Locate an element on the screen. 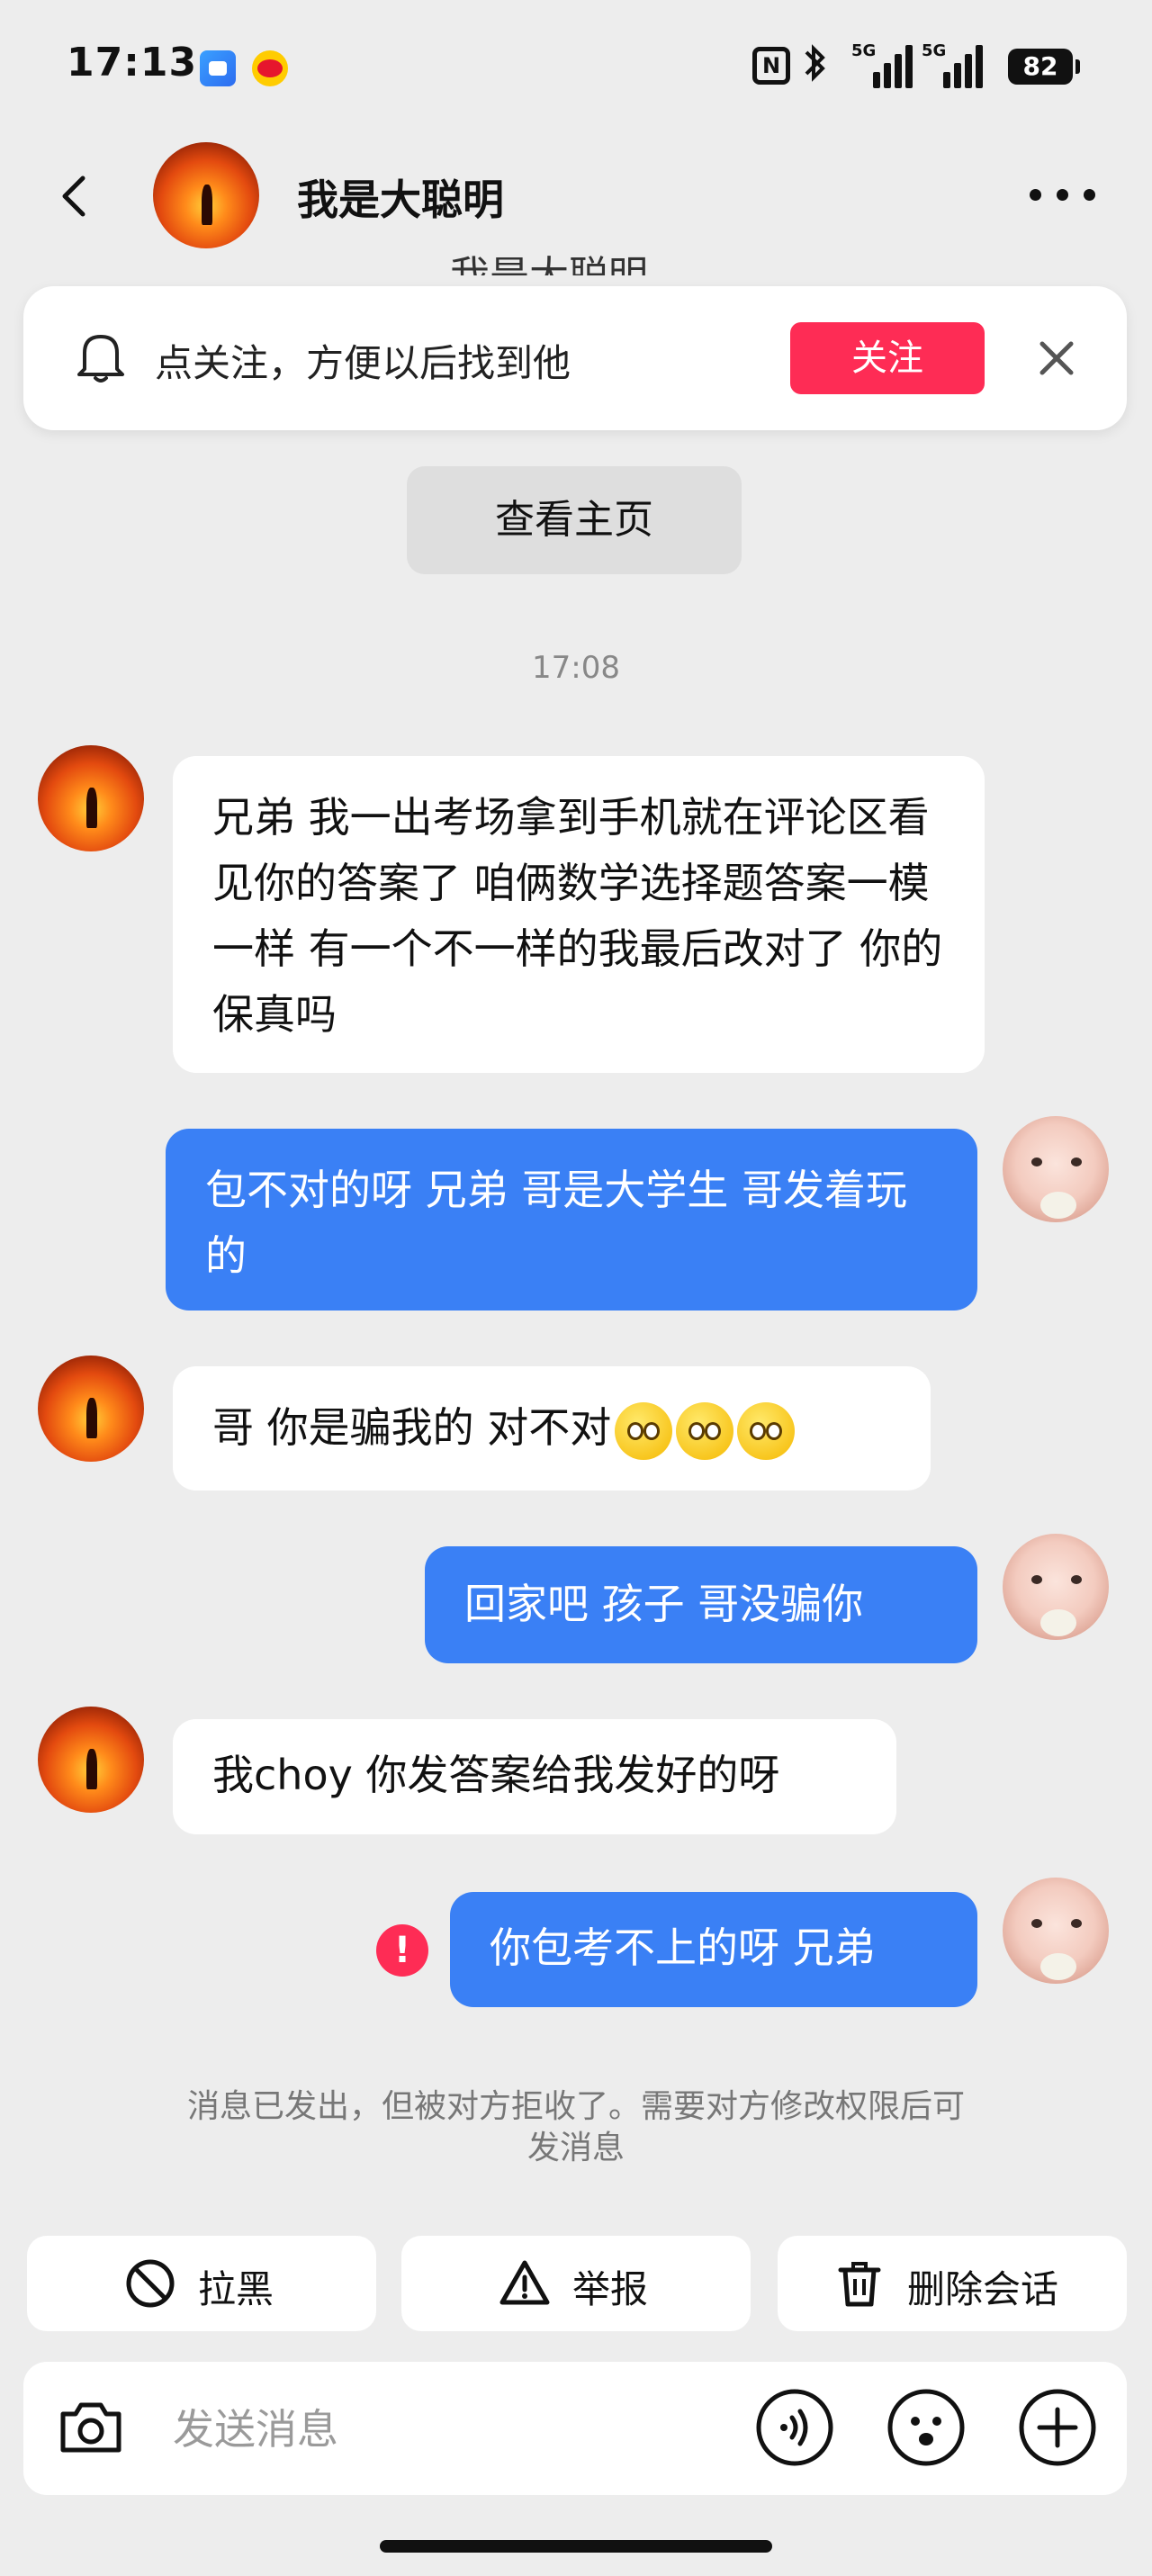 This screenshot has width=1152, height=2576. signal-icon-sim2: 5G is located at coordinates (953, 64).